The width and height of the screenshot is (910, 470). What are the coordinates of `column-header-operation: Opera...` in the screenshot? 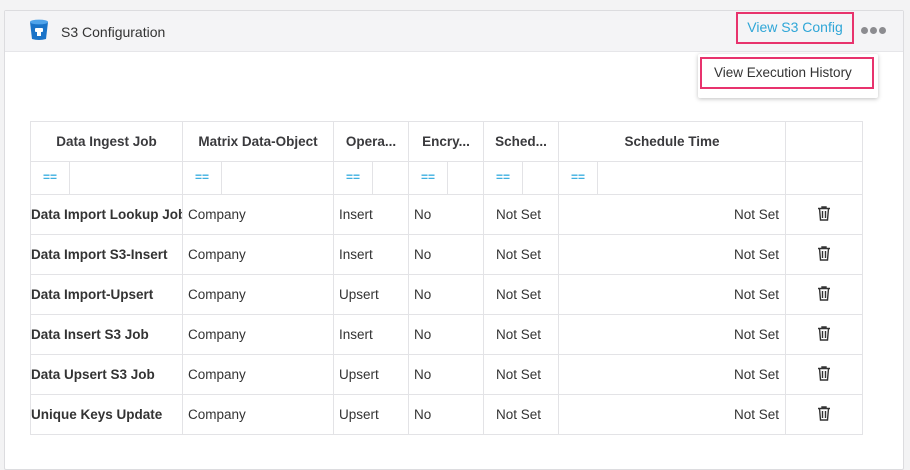 It's located at (371, 141).